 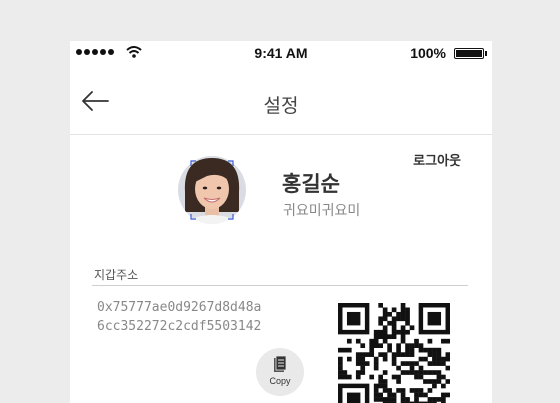 What do you see at coordinates (280, 363) in the screenshot?
I see `document-copy-icon` at bounding box center [280, 363].